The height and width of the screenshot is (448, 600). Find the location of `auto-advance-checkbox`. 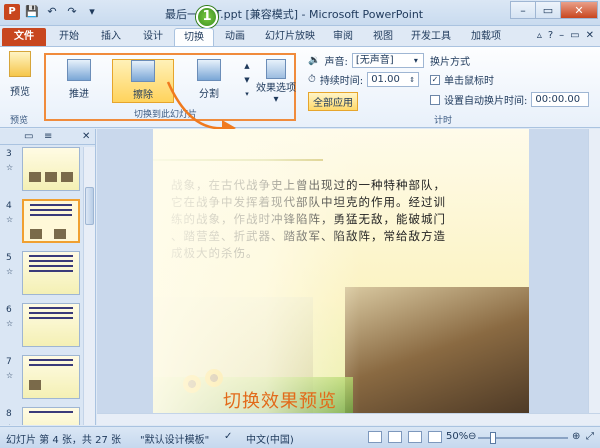

auto-advance-checkbox is located at coordinates (435, 99).